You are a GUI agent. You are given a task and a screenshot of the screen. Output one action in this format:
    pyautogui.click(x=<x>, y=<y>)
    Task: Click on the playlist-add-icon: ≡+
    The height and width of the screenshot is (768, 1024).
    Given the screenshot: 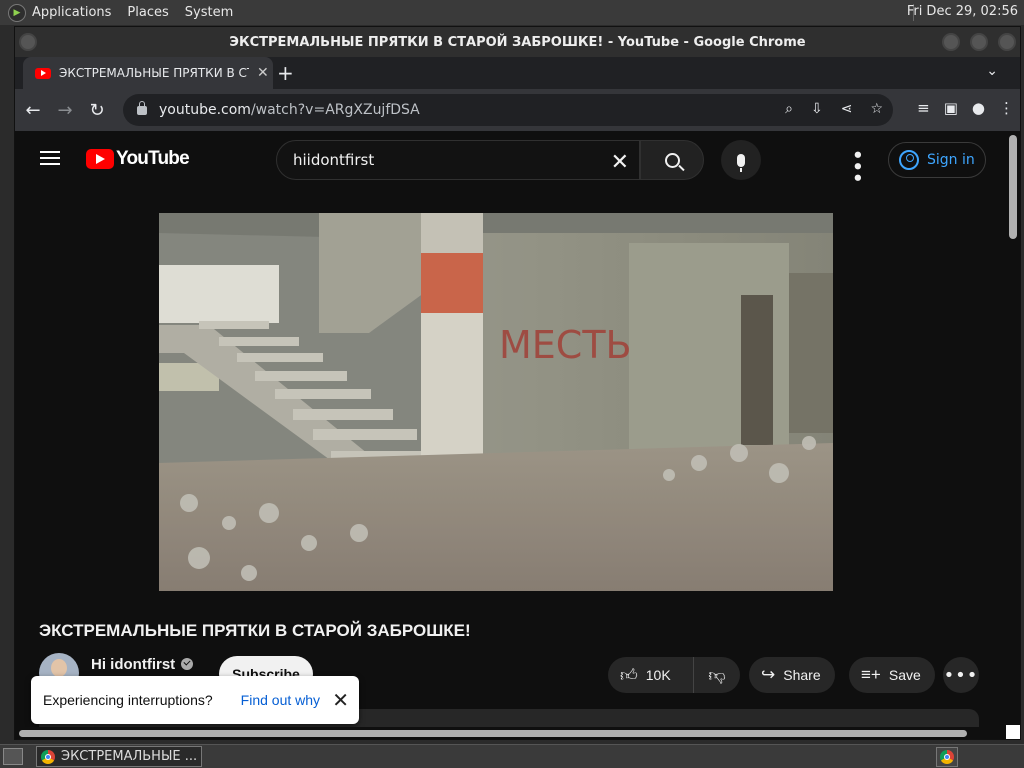 What is the action you would take?
    pyautogui.click(x=871, y=674)
    